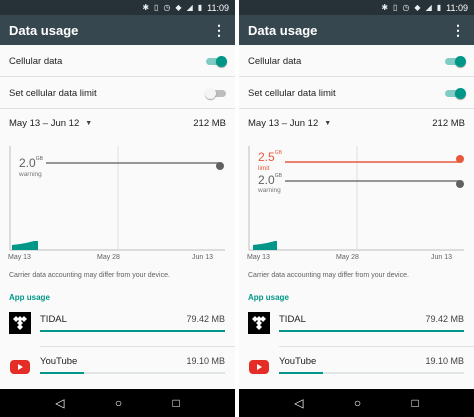  I want to click on app-usage-header: App usage, so click(29, 297).